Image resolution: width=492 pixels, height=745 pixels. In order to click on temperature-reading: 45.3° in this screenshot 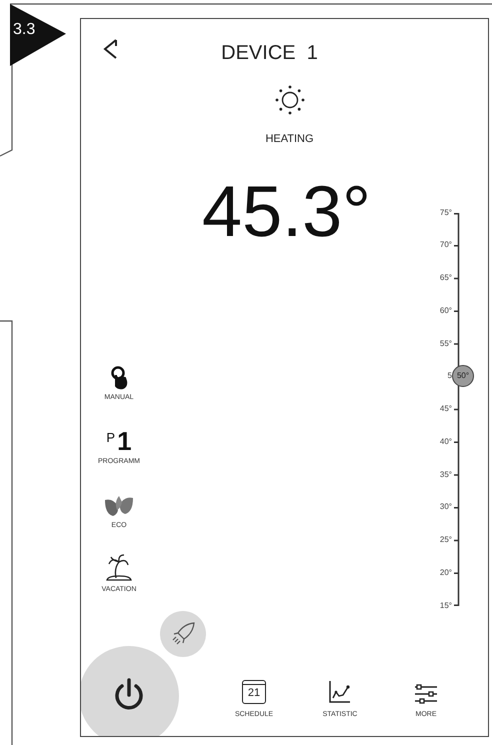, I will do `click(286, 212)`.